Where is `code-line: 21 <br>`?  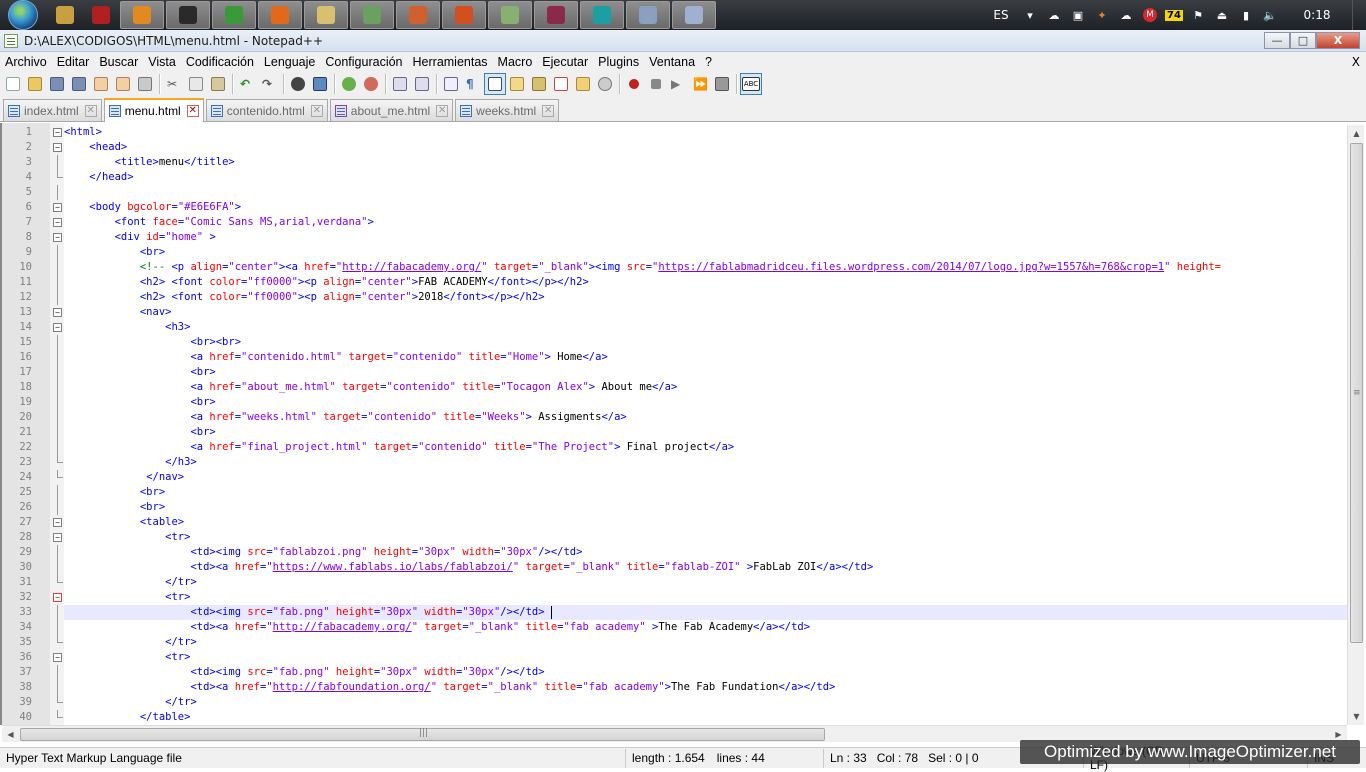 code-line: 21 <br> is located at coordinates (683, 432).